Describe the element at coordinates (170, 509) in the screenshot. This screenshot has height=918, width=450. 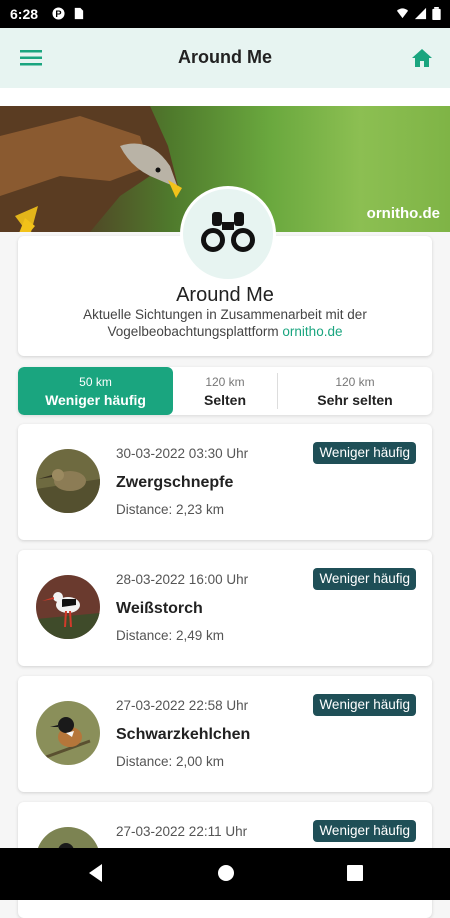
I see `sighting-distance: Distance: 2,23 km` at that location.